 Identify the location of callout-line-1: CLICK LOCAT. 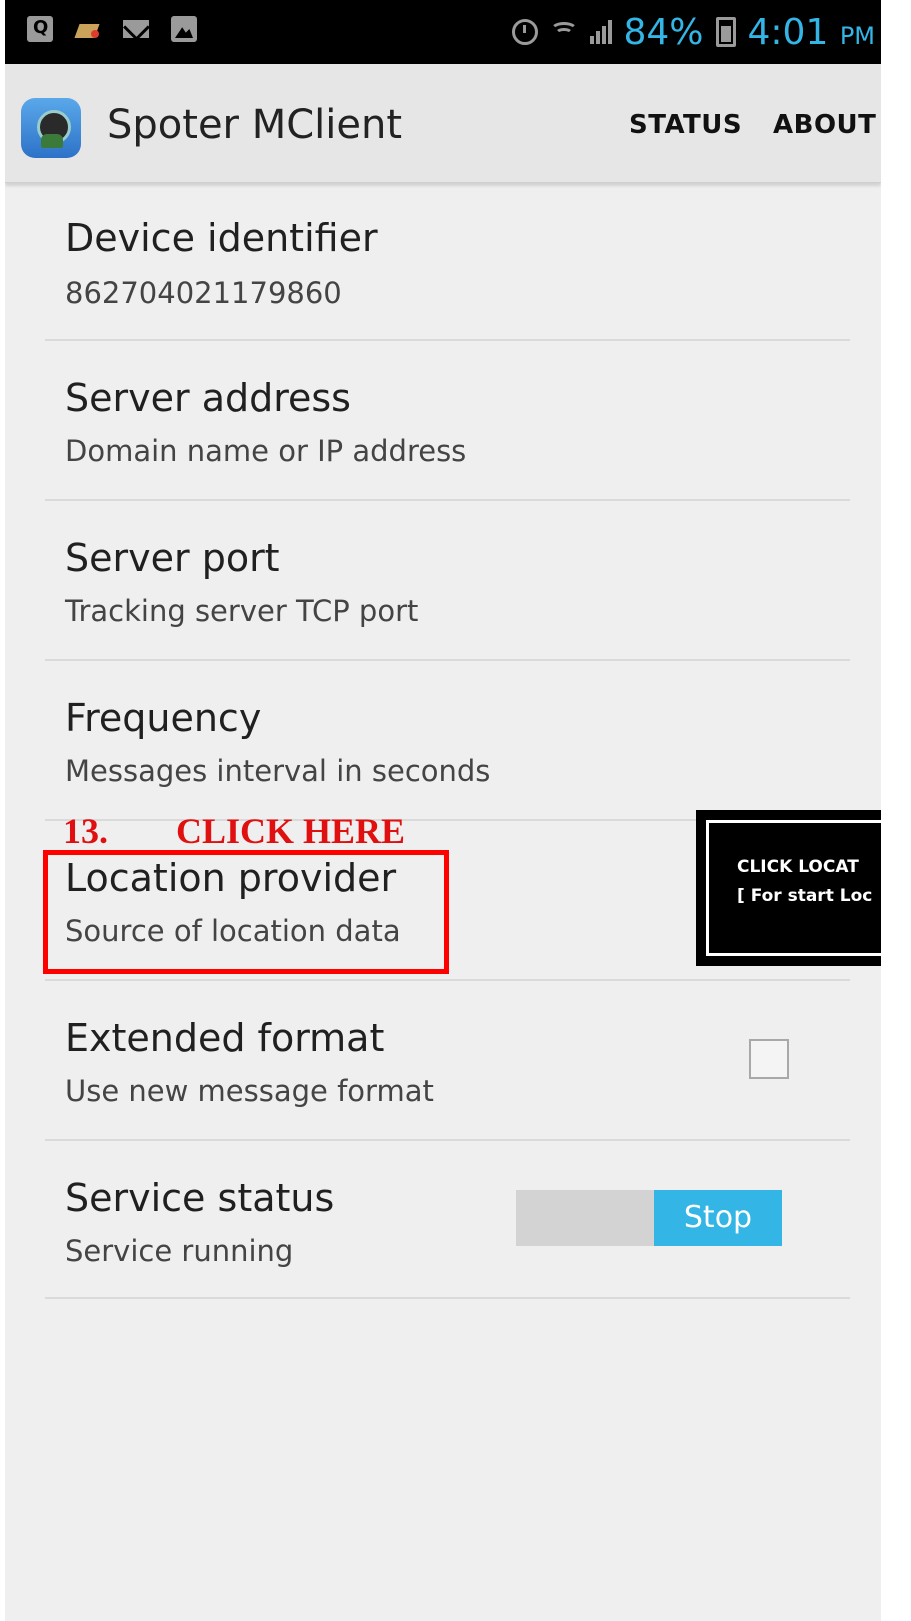
(798, 867).